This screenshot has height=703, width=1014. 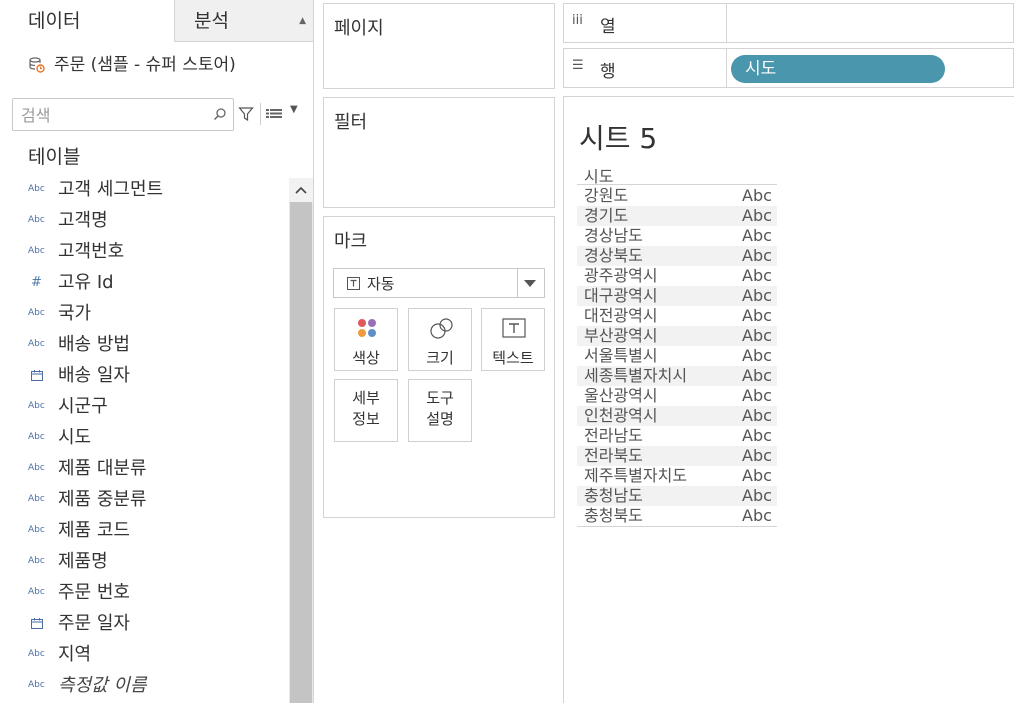 What do you see at coordinates (246, 114) in the screenshot?
I see `filter-icon` at bounding box center [246, 114].